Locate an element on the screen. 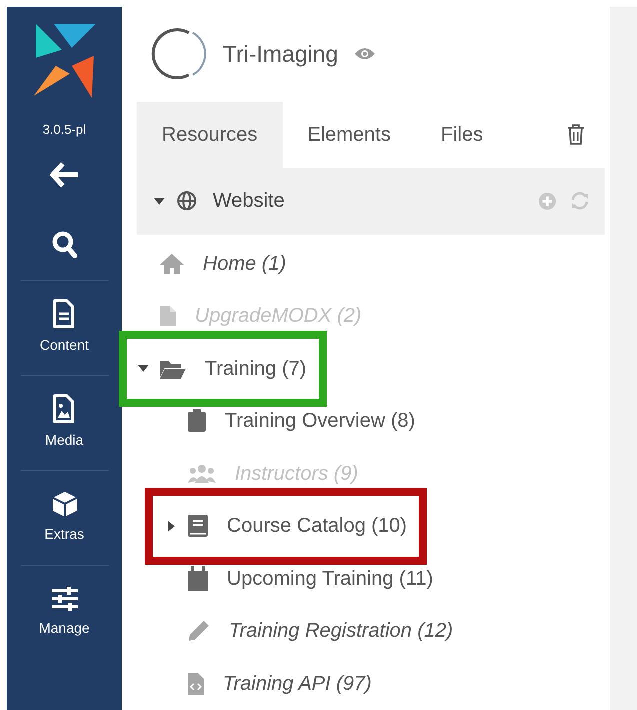 The width and height of the screenshot is (637, 710). sidebar-media-button: Media is located at coordinates (64, 422).